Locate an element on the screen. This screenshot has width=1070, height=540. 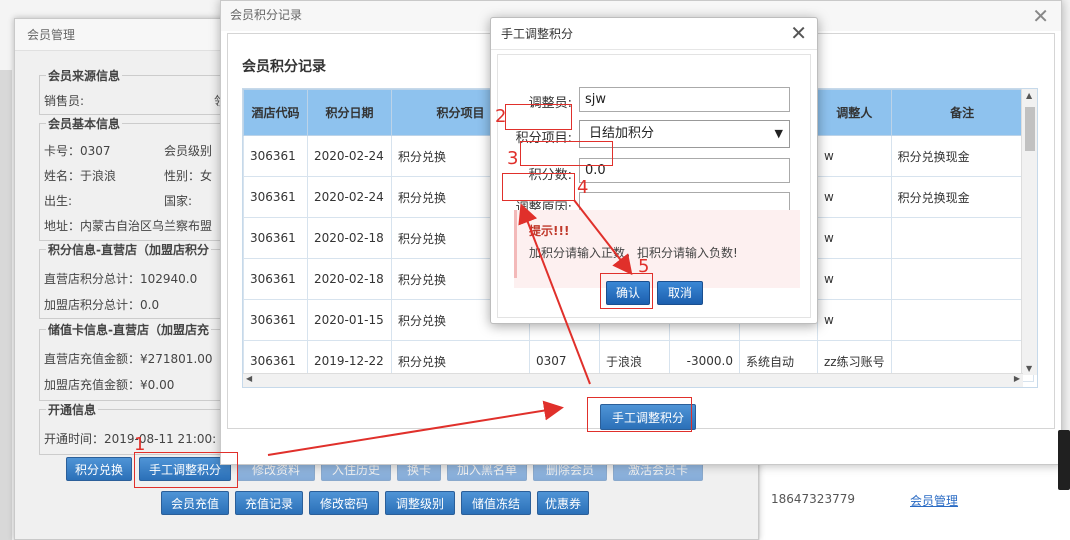
member-level: 会员级别 is located at coordinates (188, 151).